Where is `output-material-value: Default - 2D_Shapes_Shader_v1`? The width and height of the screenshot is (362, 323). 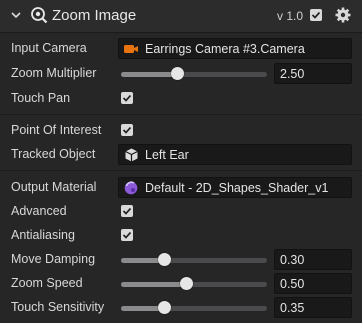
output-material-value: Default - 2D_Shapes_Shader_v1 is located at coordinates (237, 188).